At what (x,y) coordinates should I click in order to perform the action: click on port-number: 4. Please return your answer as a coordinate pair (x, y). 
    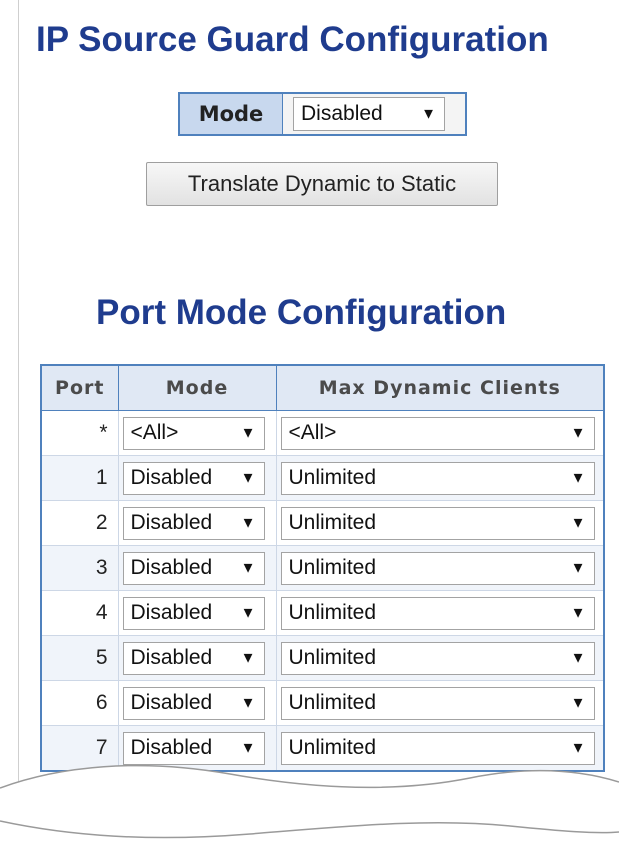
    Looking at the image, I should click on (101, 612).